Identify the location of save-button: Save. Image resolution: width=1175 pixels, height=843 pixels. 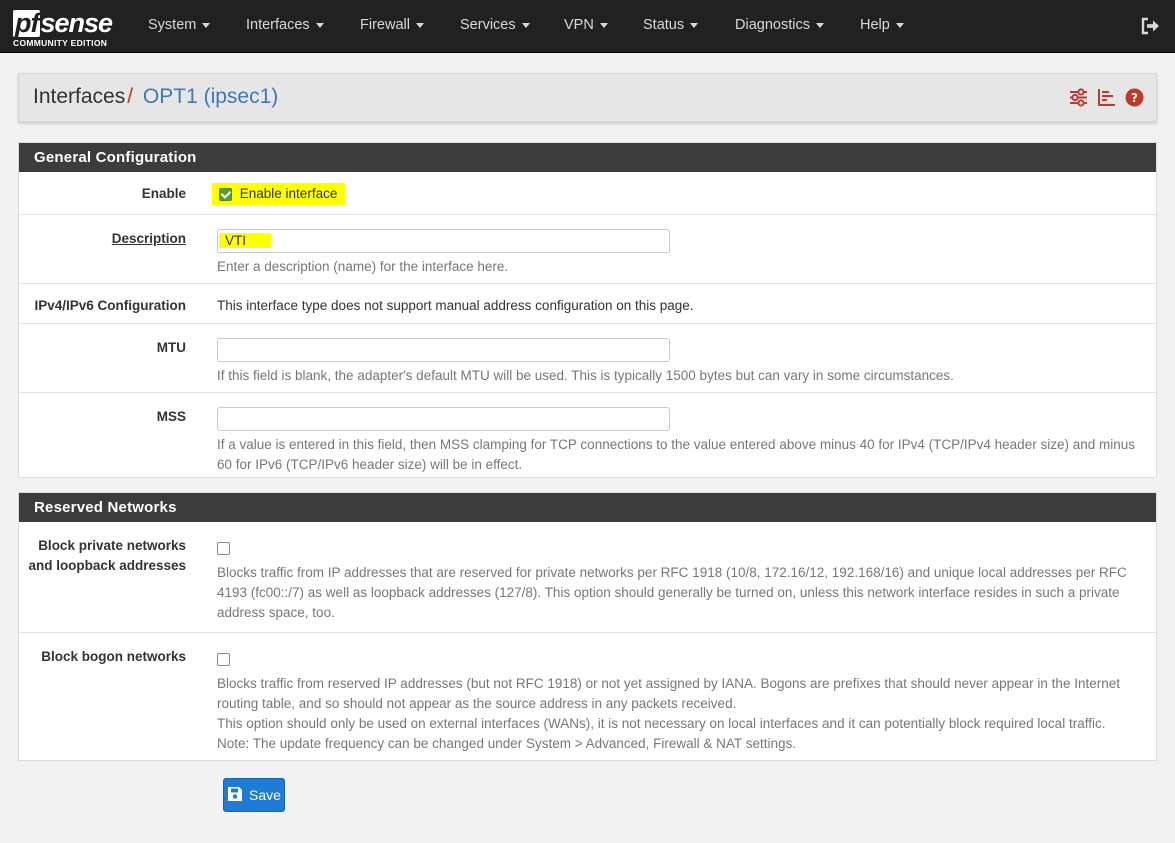
(254, 795).